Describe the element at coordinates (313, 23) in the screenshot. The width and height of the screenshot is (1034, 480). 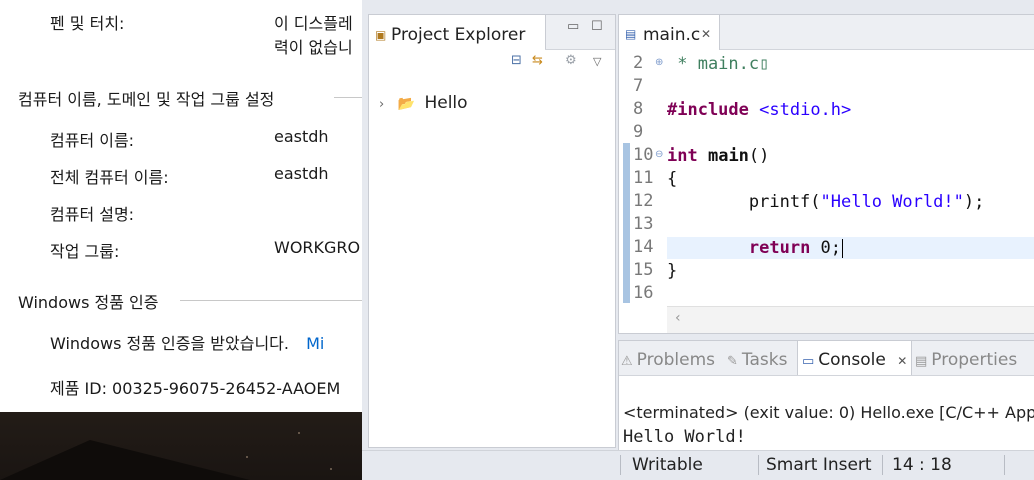
I see `pen-touch-value-1: 이 디스플레` at that location.